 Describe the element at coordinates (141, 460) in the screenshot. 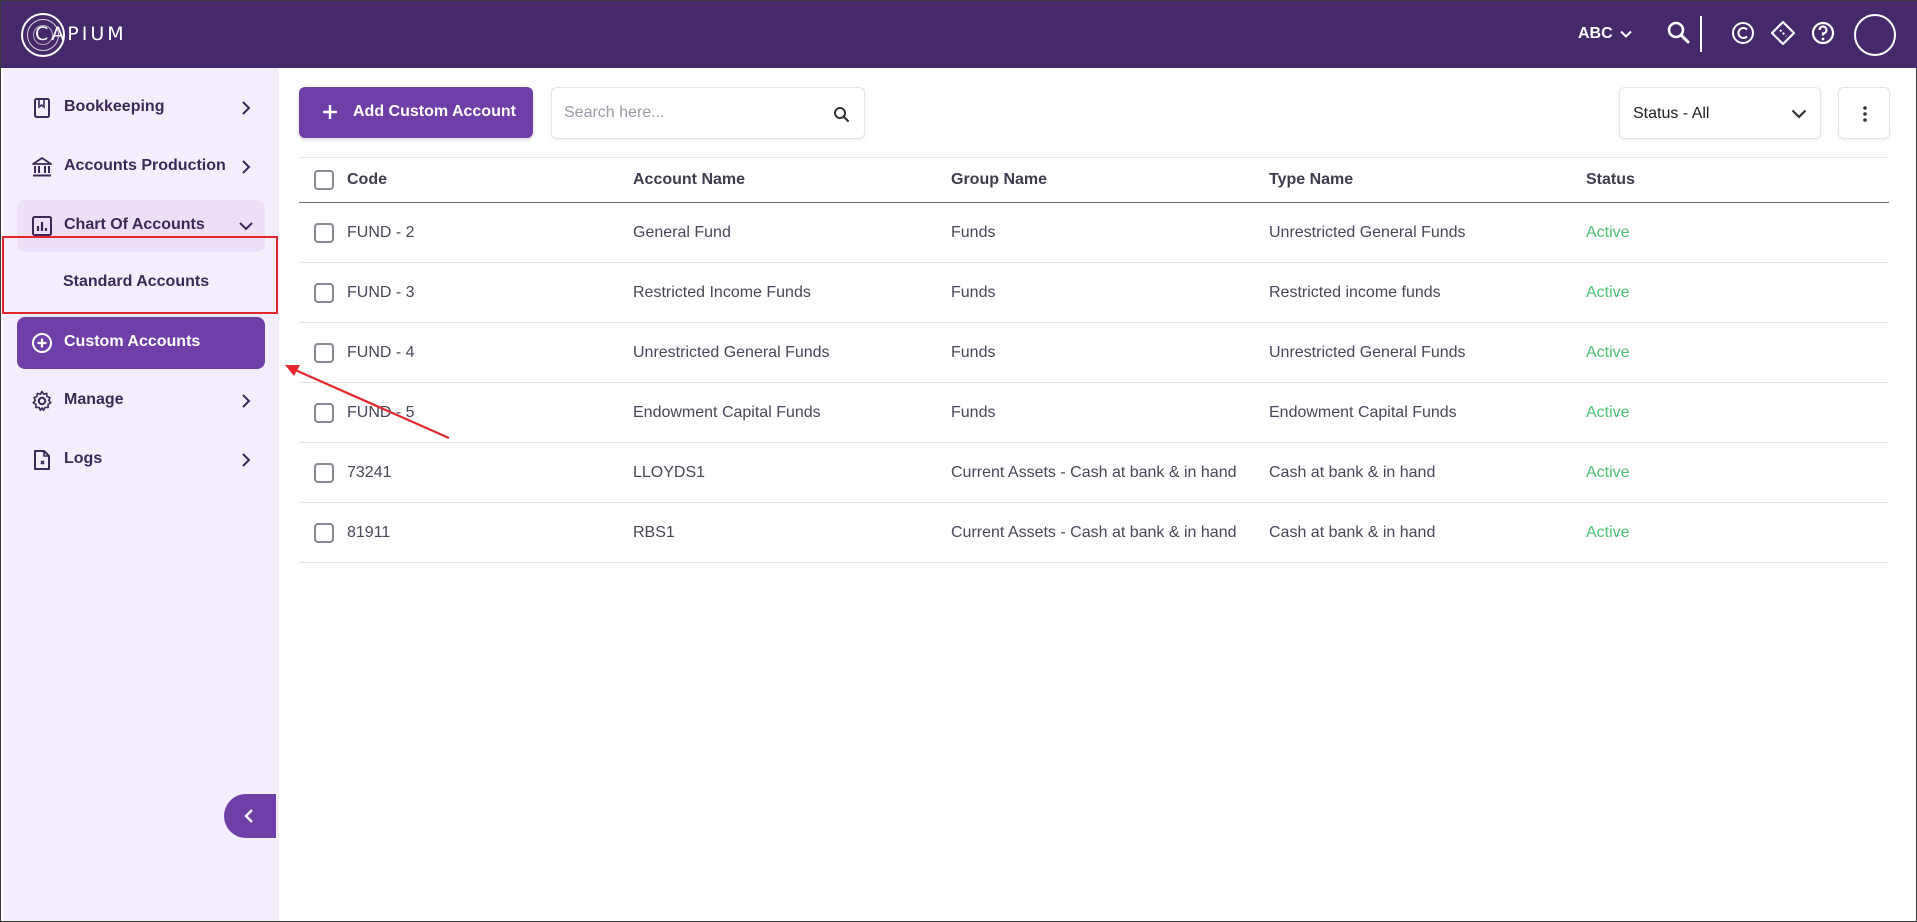

I see `sidebar-item-logs: Logs` at that location.